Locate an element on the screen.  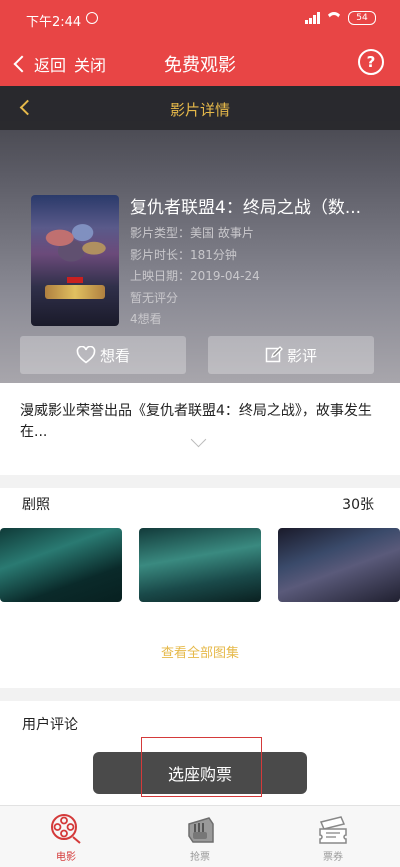
bottom-tab-bar: 电影 抢票 票券 is located at coordinates (200, 836).